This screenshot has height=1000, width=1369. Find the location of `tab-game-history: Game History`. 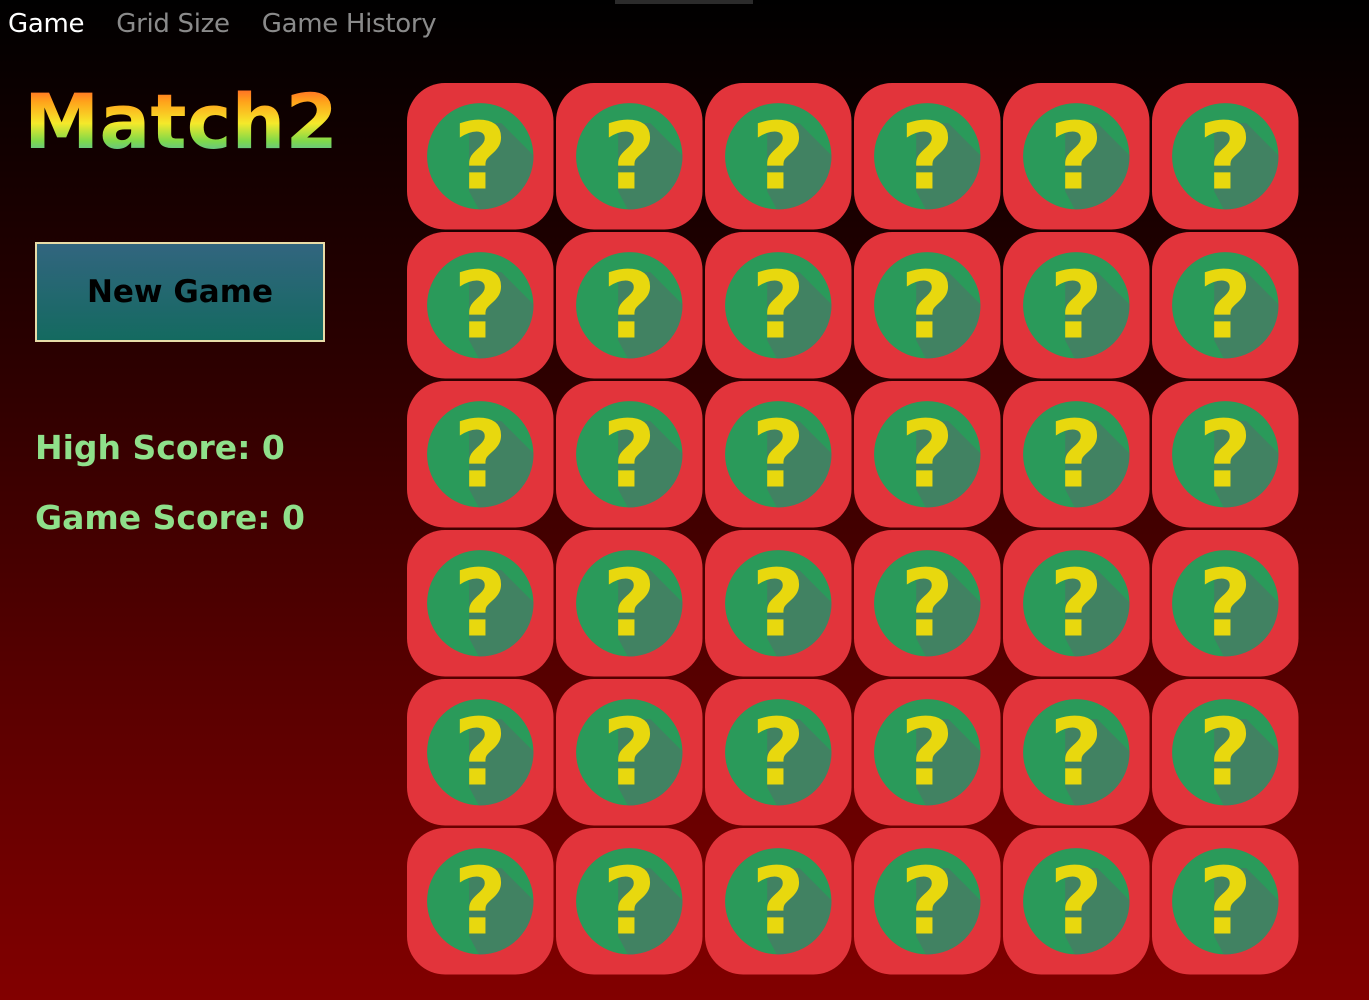

tab-game-history: Game History is located at coordinates (349, 24).